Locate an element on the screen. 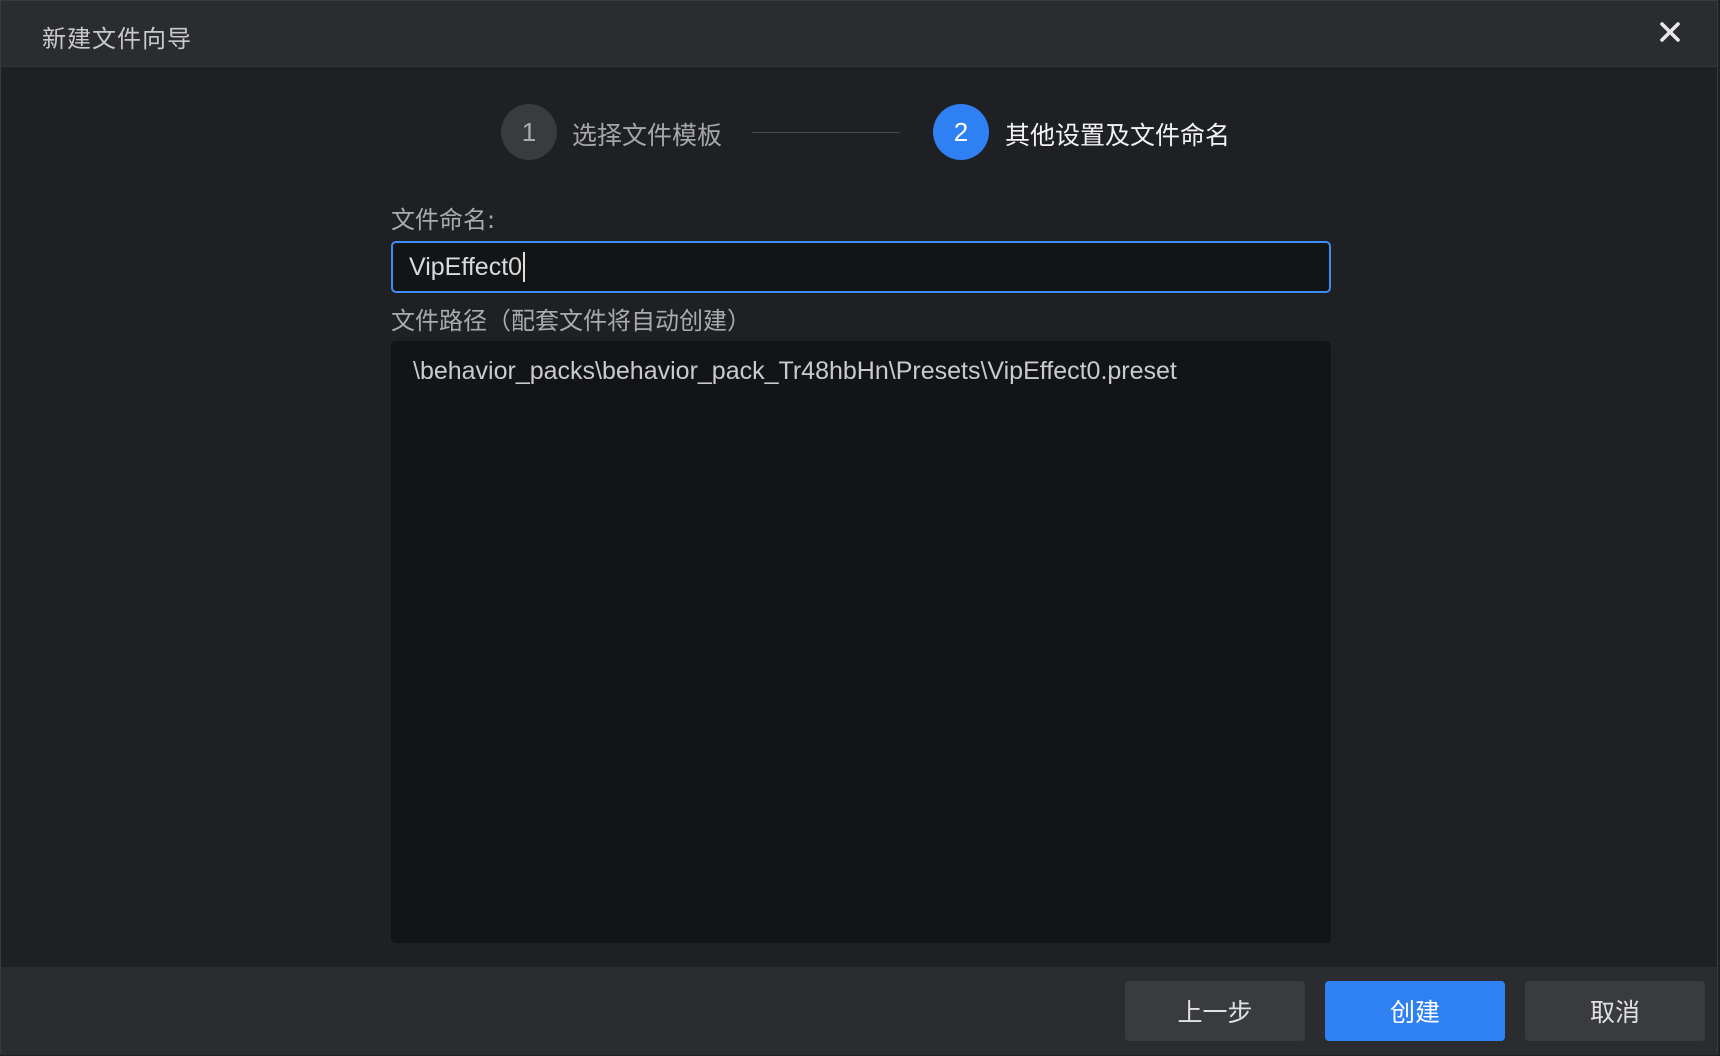 This screenshot has height=1056, width=1720. previous-step-button: 上一步 is located at coordinates (1215, 1011).